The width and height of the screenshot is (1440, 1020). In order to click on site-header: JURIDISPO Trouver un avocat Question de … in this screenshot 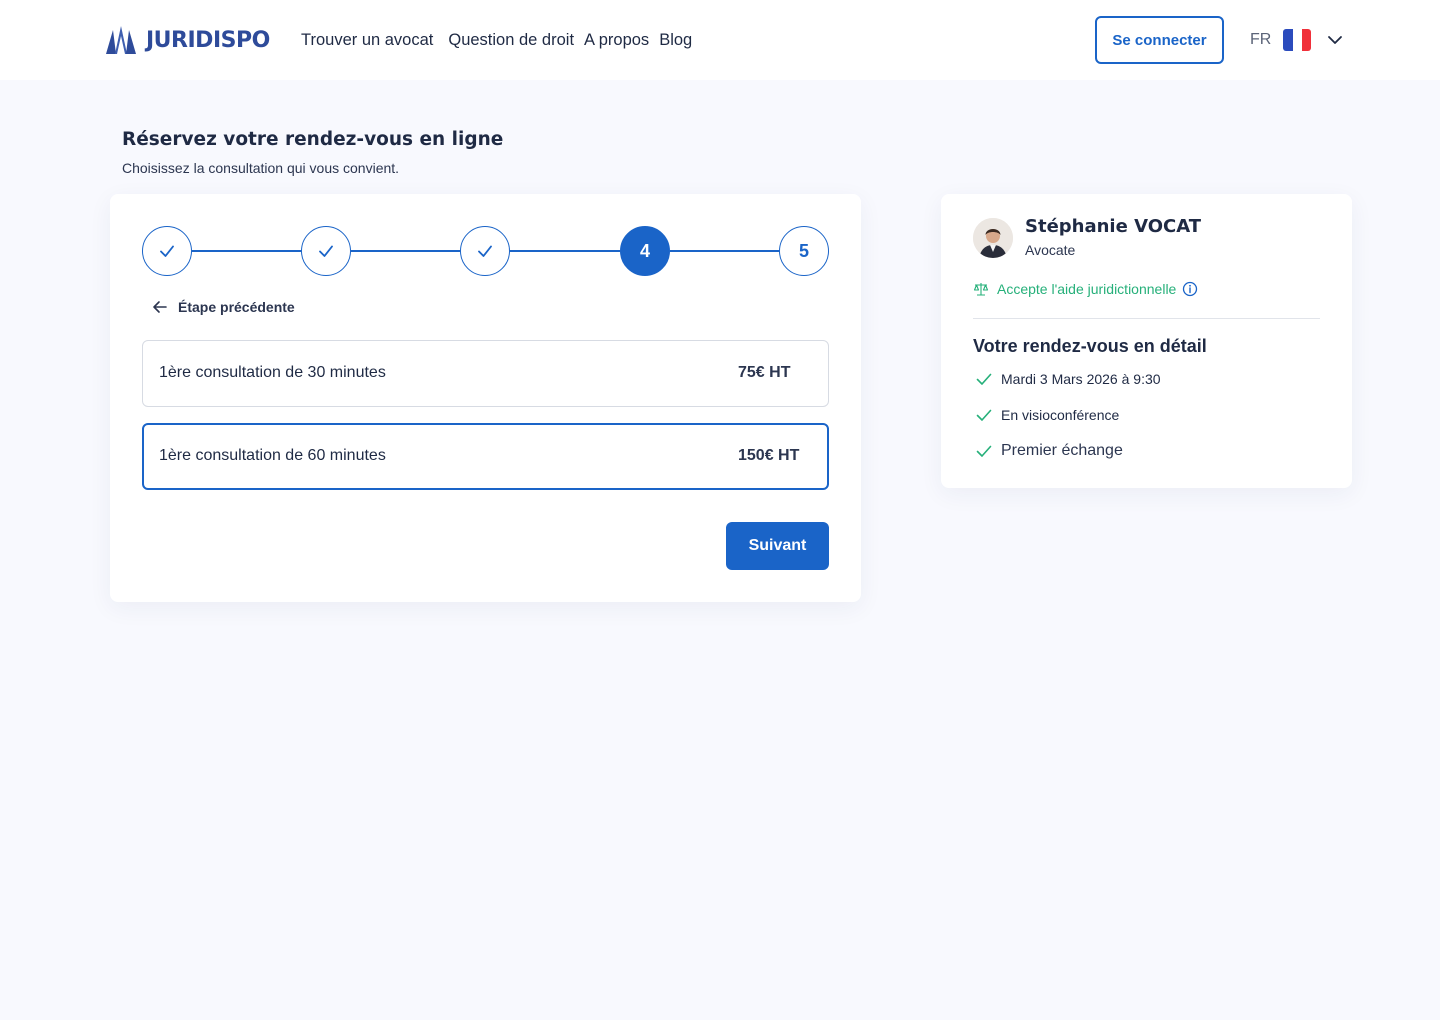, I will do `click(720, 40)`.